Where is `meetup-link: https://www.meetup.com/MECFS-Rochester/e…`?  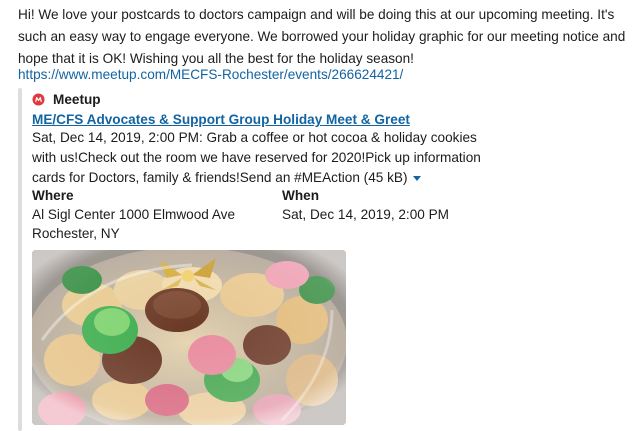 meetup-link: https://www.meetup.com/MECFS-Rochester/e… is located at coordinates (210, 75).